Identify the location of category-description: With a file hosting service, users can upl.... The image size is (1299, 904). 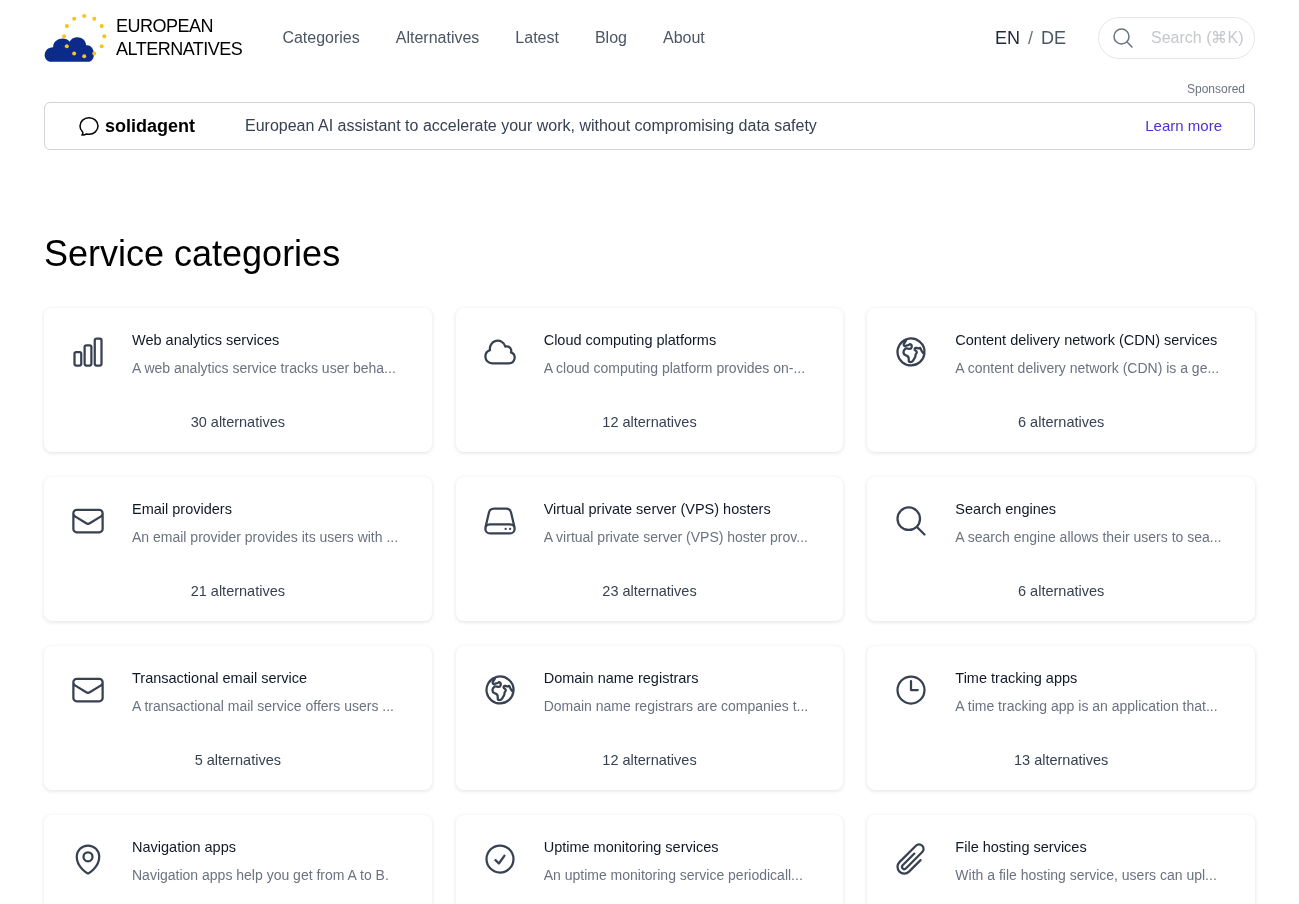
(1086, 875).